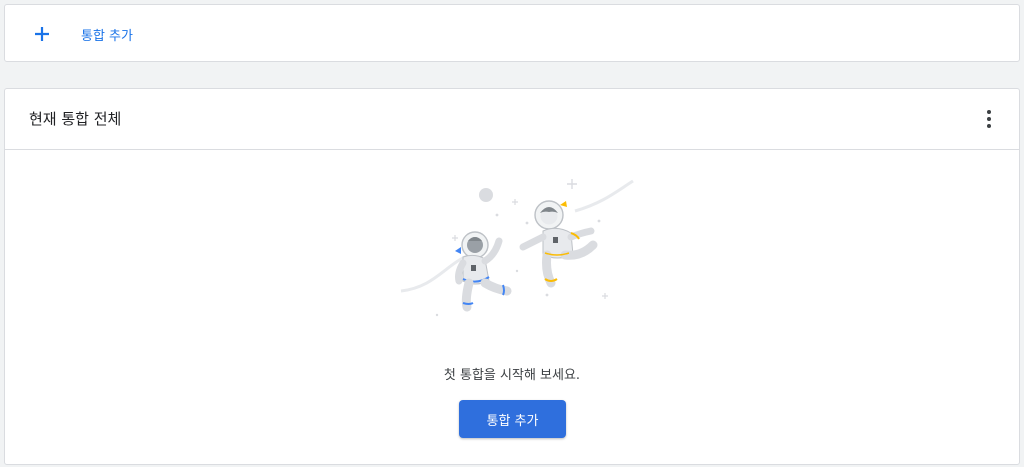  I want to click on empty-state-message: 첫 통합을 시작해 보세요., so click(512, 375).